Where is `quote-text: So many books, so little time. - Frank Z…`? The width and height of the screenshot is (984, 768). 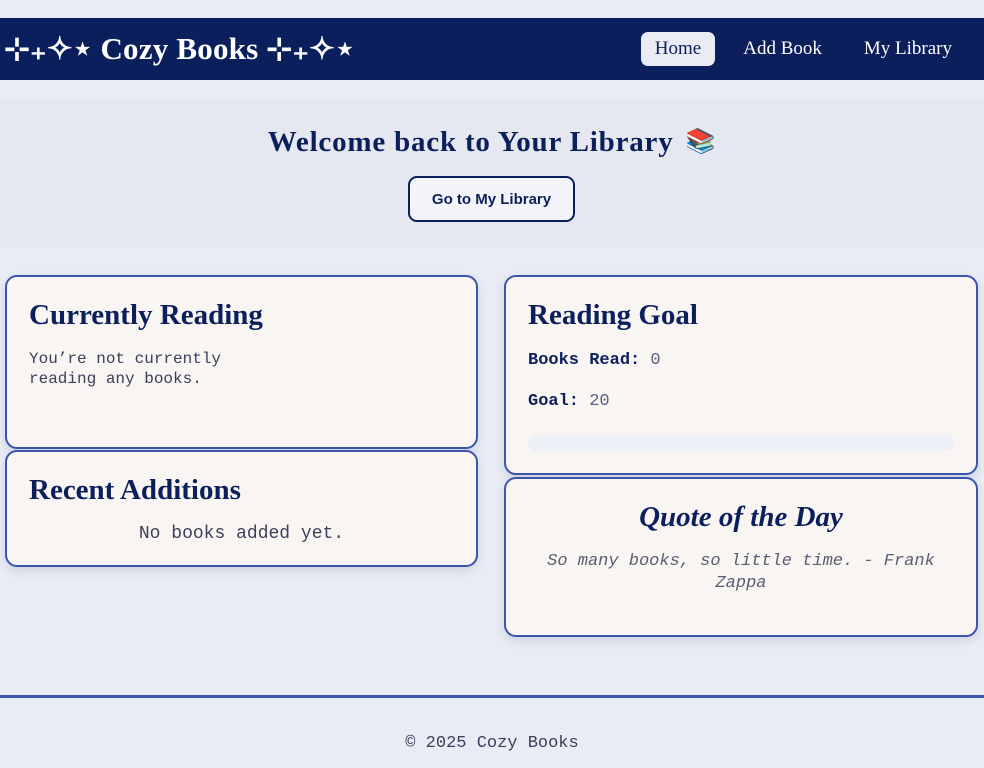 quote-text: So many books, so little time. - Frank Z… is located at coordinates (741, 572).